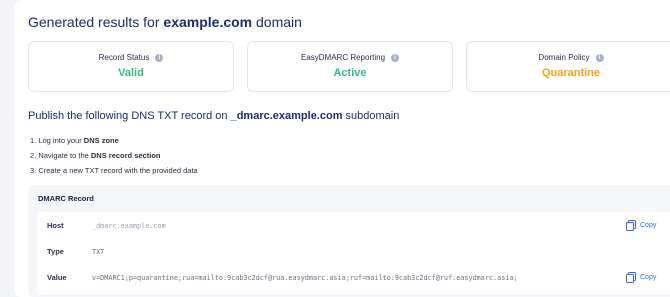 Image resolution: width=670 pixels, height=297 pixels. What do you see at coordinates (350, 66) in the screenshot?
I see `stat-easydmarc-reporting: EasyDMARC Reporting i Active` at bounding box center [350, 66].